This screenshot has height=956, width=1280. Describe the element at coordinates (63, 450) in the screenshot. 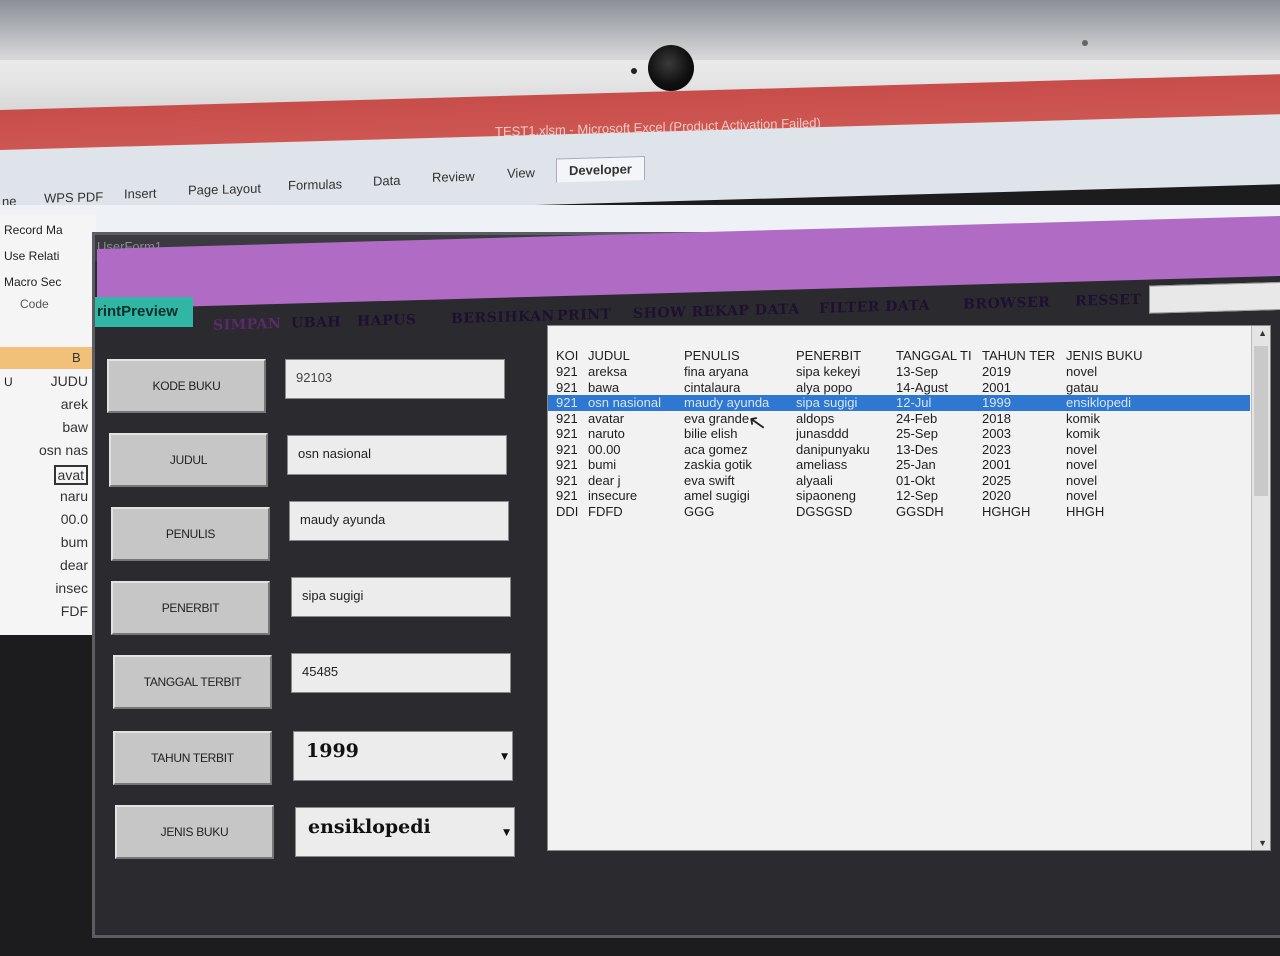

I see `cell: osn nas` at that location.